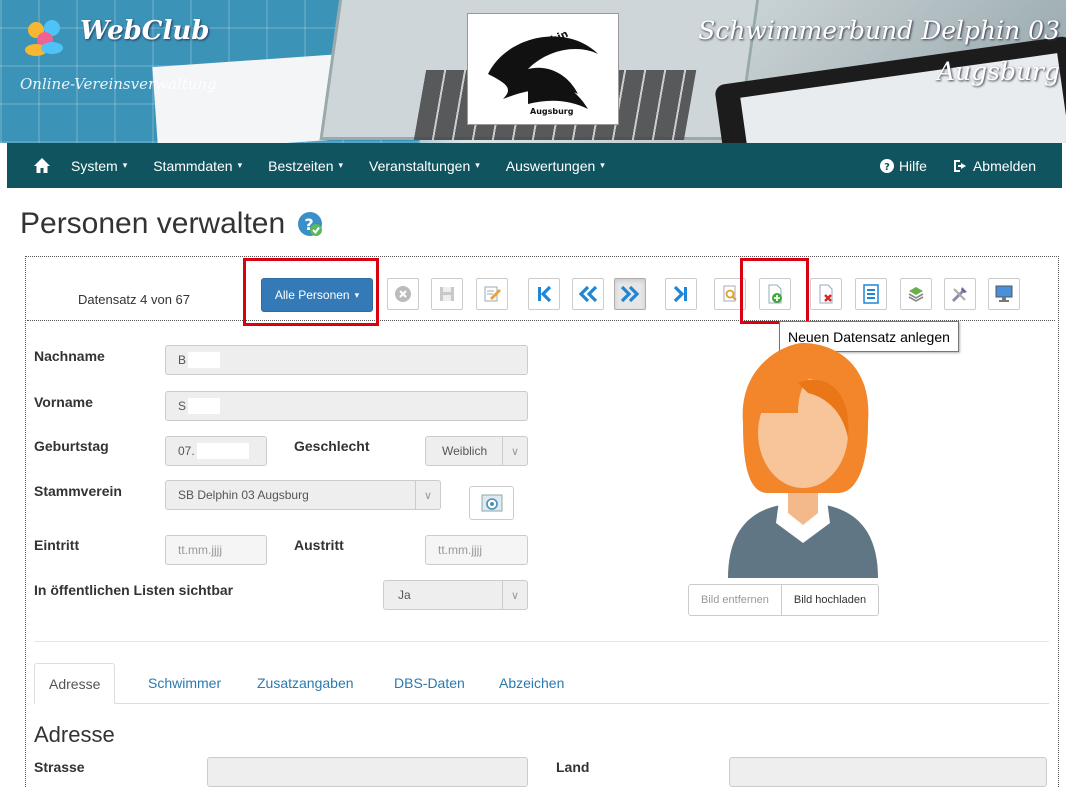 Image resolution: width=1066 pixels, height=787 pixels. I want to click on help-icon: ?, so click(310, 224).